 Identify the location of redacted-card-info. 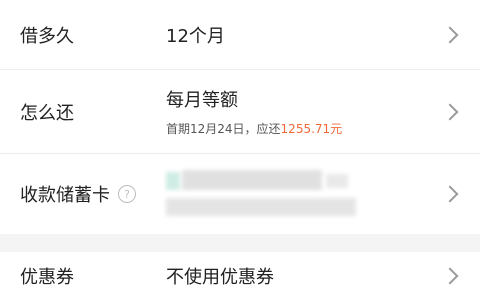
(276, 194).